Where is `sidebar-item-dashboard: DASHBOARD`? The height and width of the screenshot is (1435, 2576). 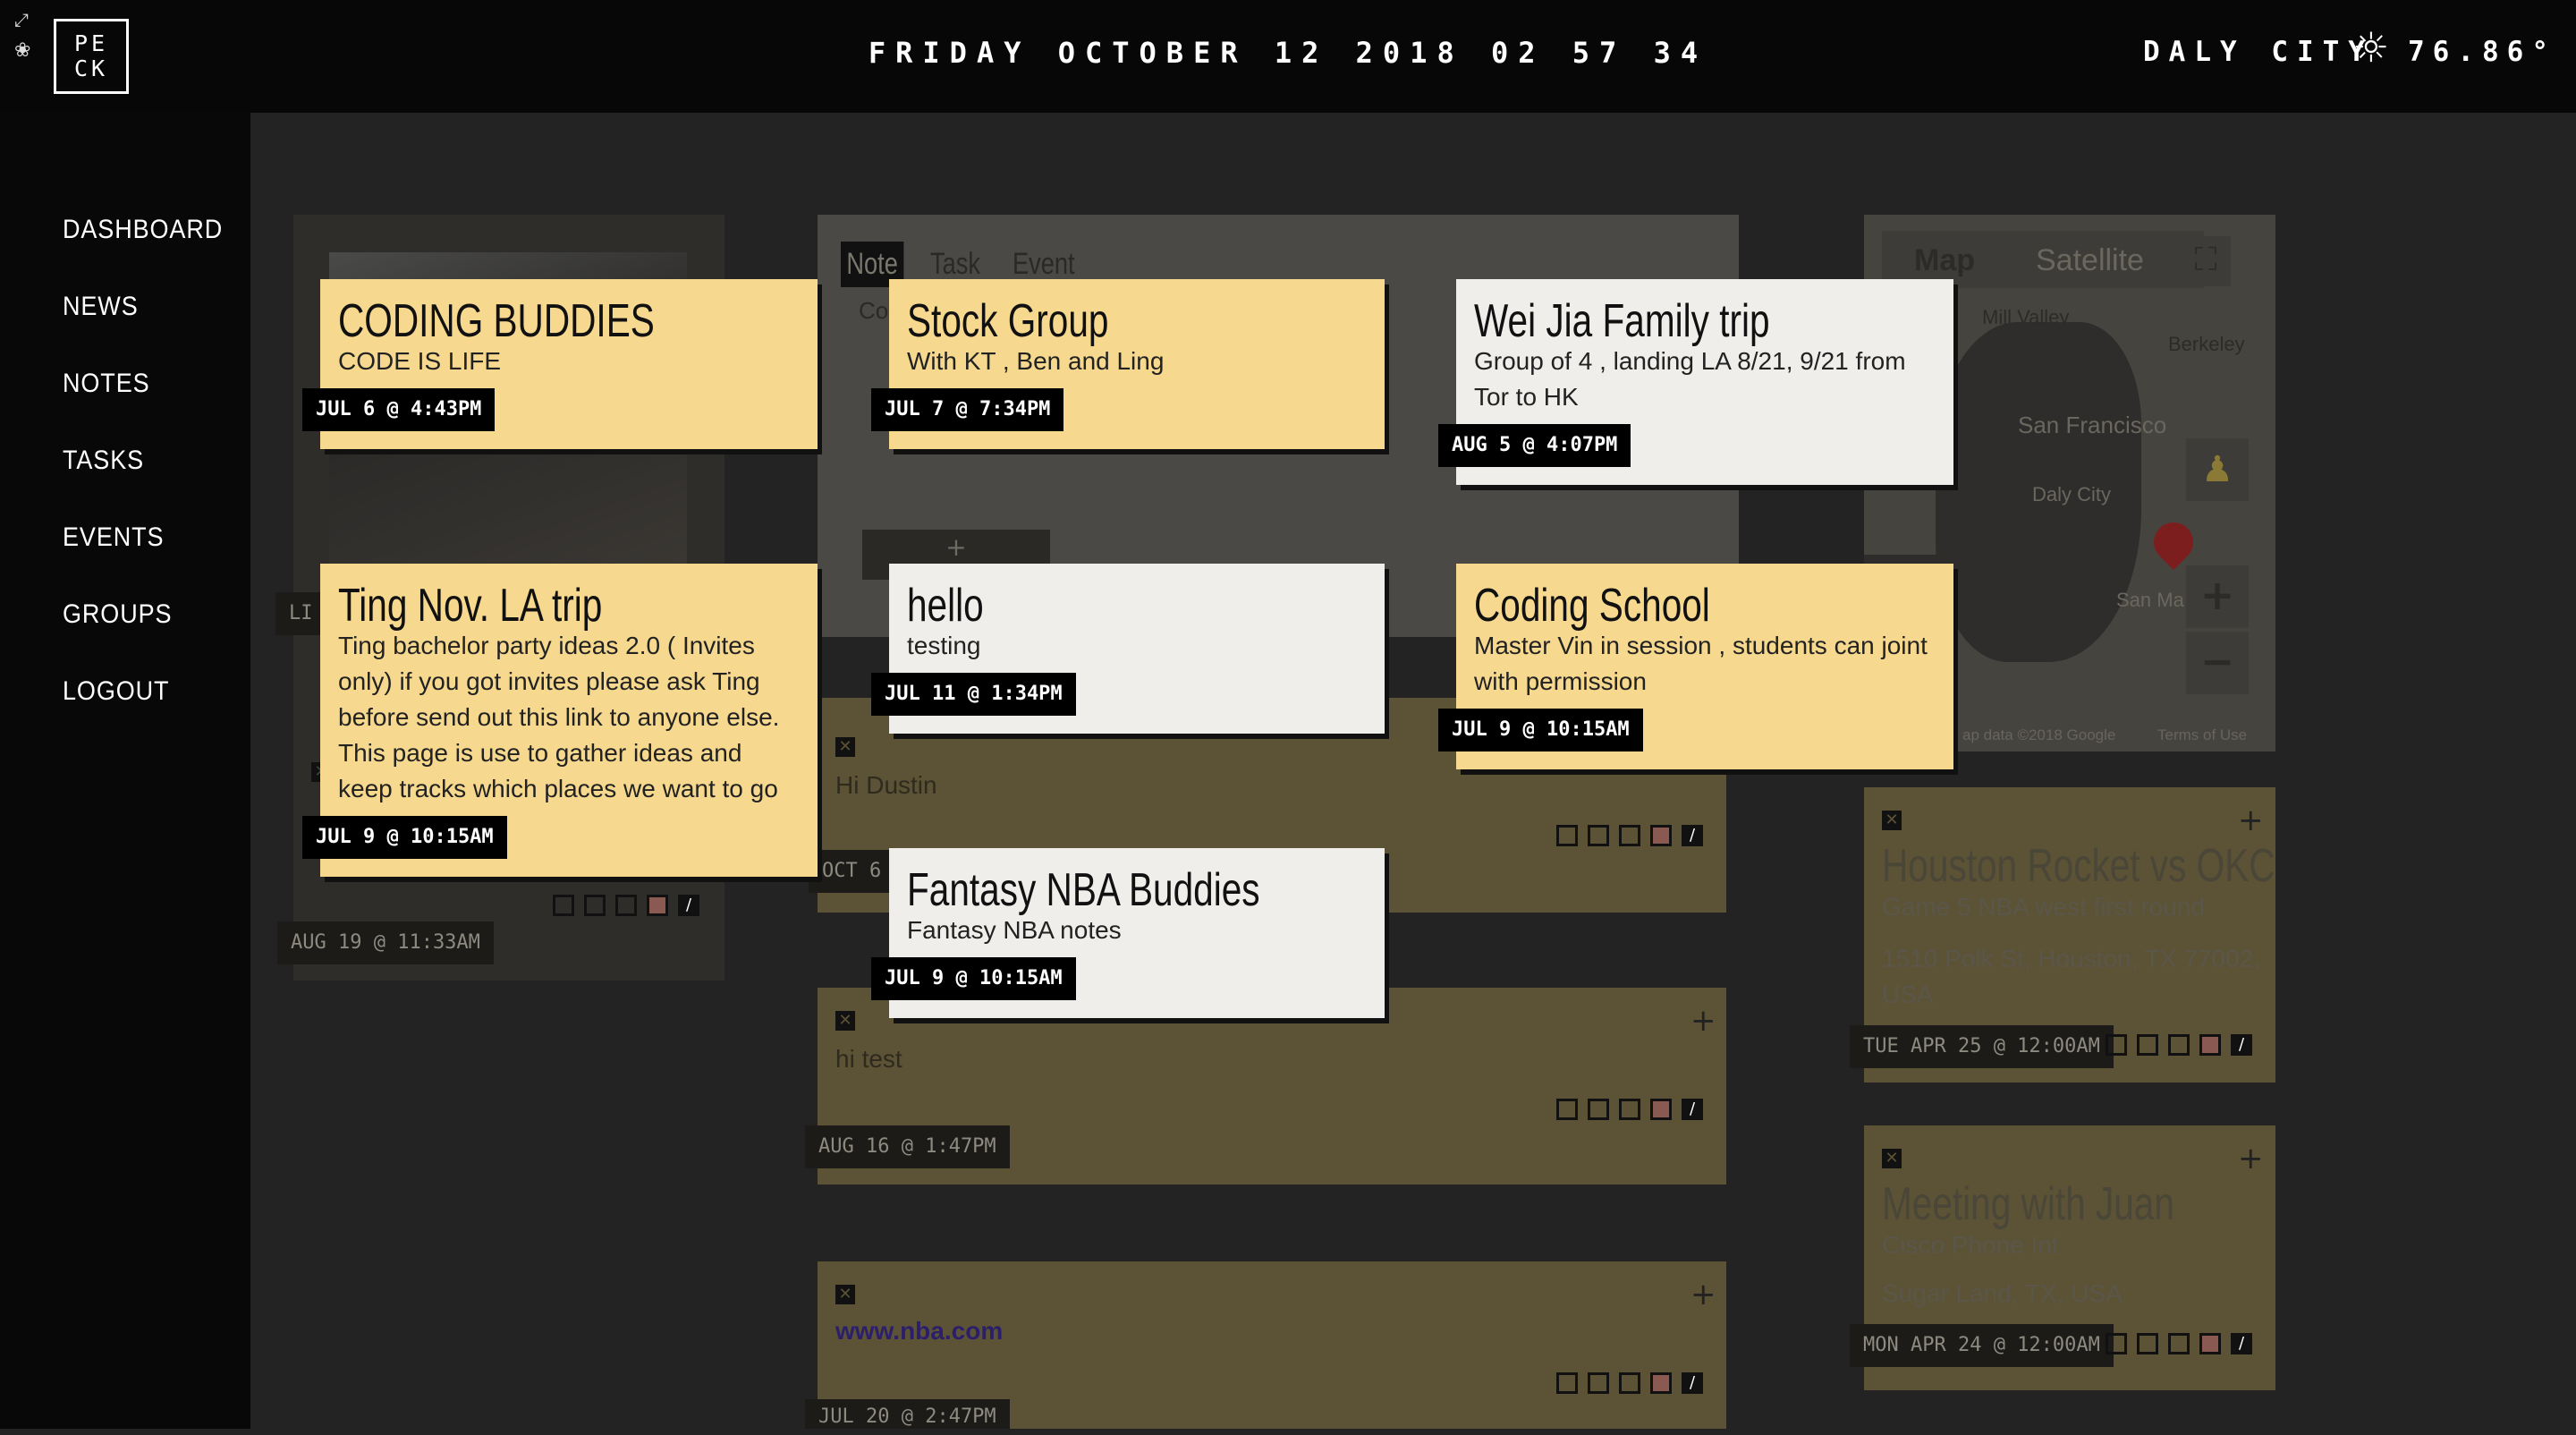
sidebar-item-dashboard: DASHBOARD is located at coordinates (143, 230).